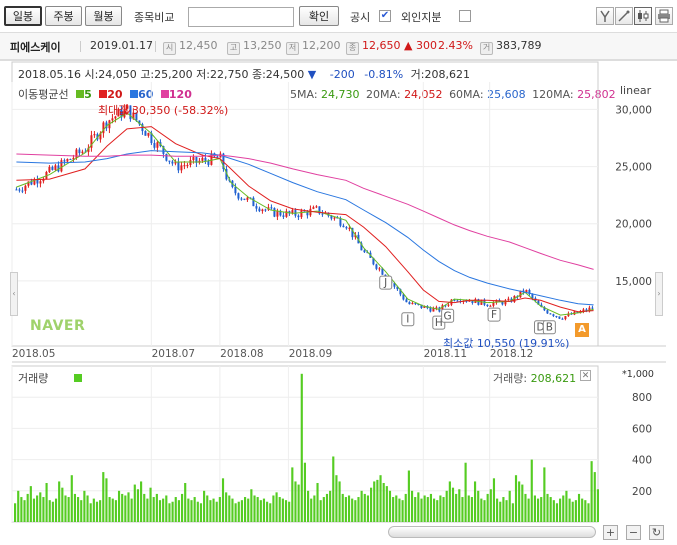 The width and height of the screenshot is (677, 545). What do you see at coordinates (77, 378) in the screenshot?
I see `volume-swatch` at bounding box center [77, 378].